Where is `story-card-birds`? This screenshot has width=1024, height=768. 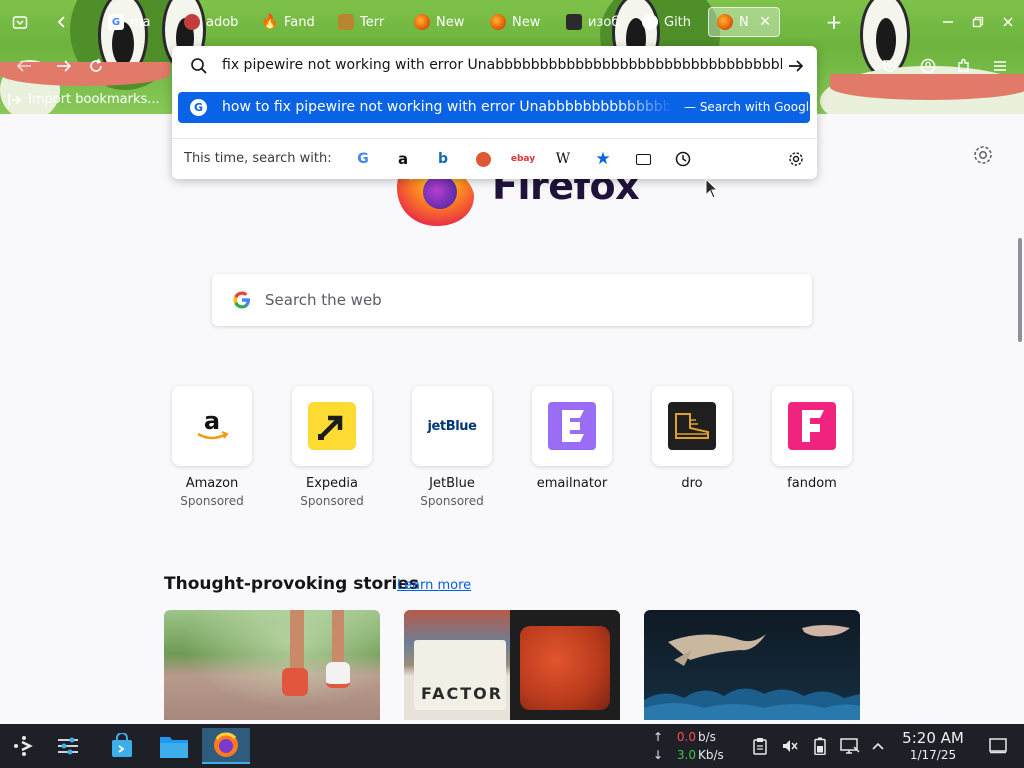
story-card-birds is located at coordinates (752, 665).